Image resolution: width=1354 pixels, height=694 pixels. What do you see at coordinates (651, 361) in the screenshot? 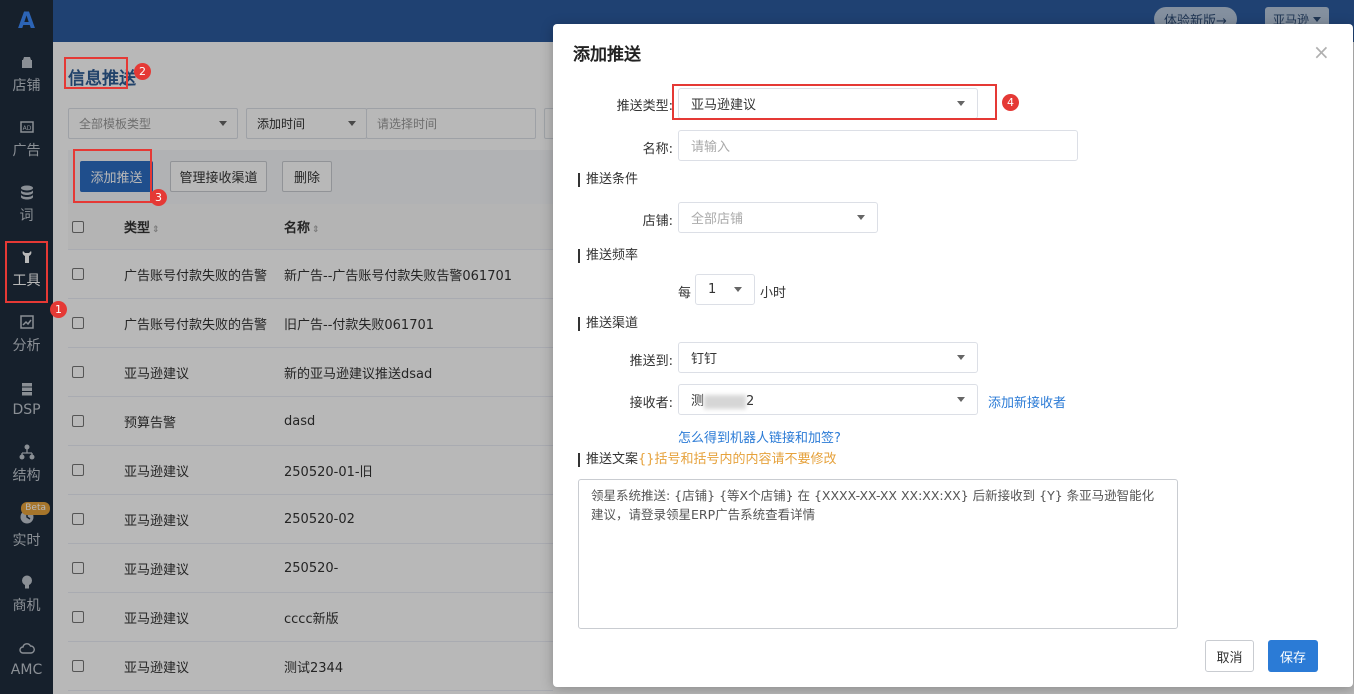
I see `push-to-label: 推送到:` at bounding box center [651, 361].